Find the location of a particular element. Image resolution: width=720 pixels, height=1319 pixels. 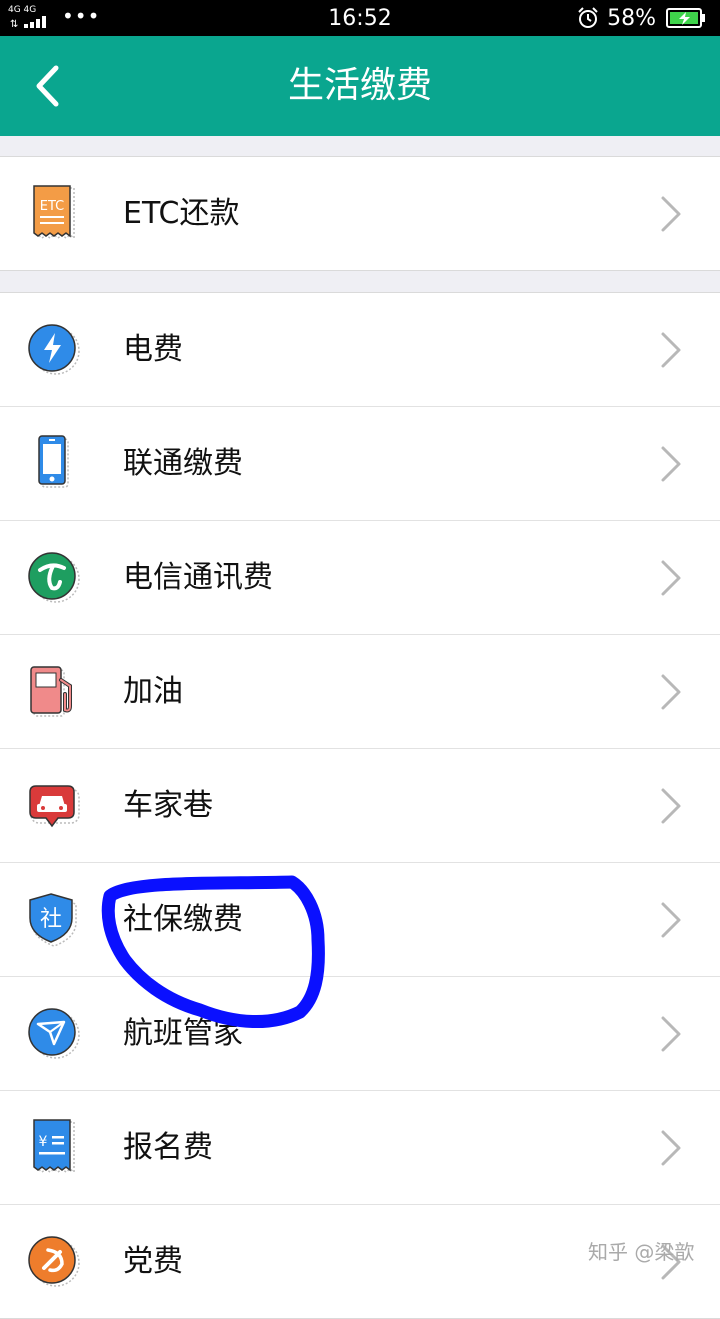

battery-charging-icon is located at coordinates (685, 18).